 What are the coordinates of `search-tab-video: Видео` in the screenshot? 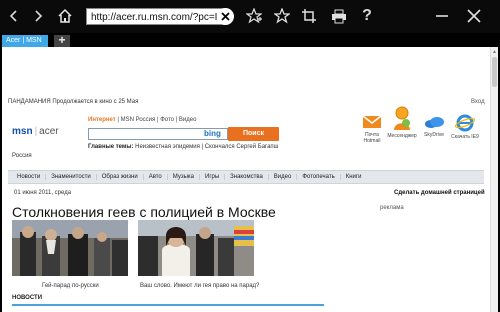 It's located at (188, 120).